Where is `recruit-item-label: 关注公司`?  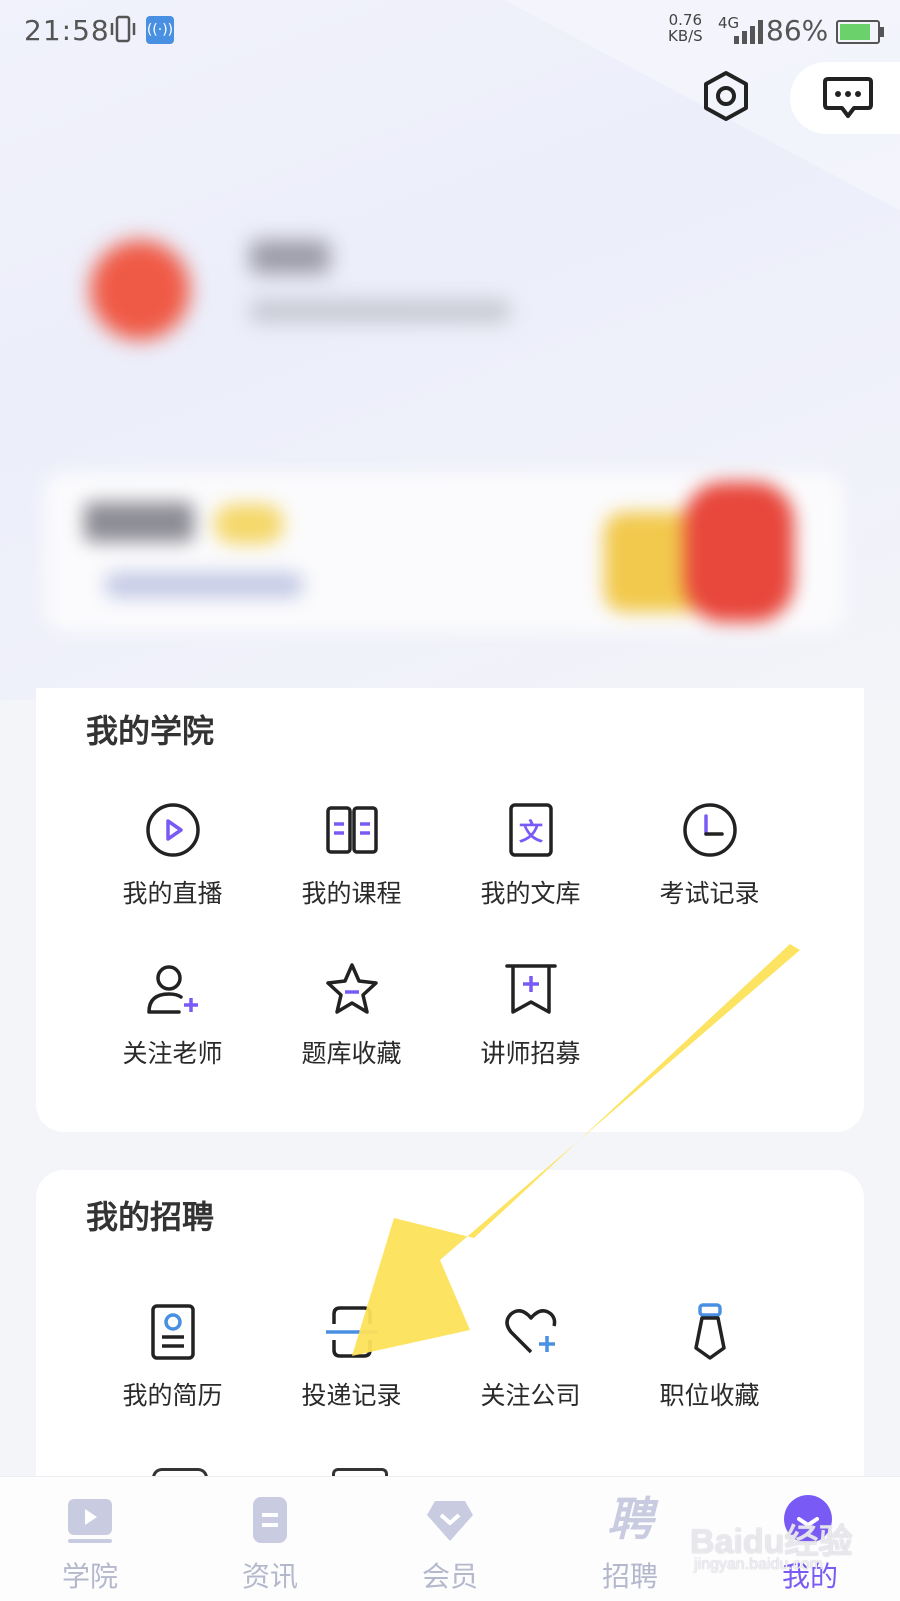 recruit-item-label: 关注公司 is located at coordinates (530, 1395).